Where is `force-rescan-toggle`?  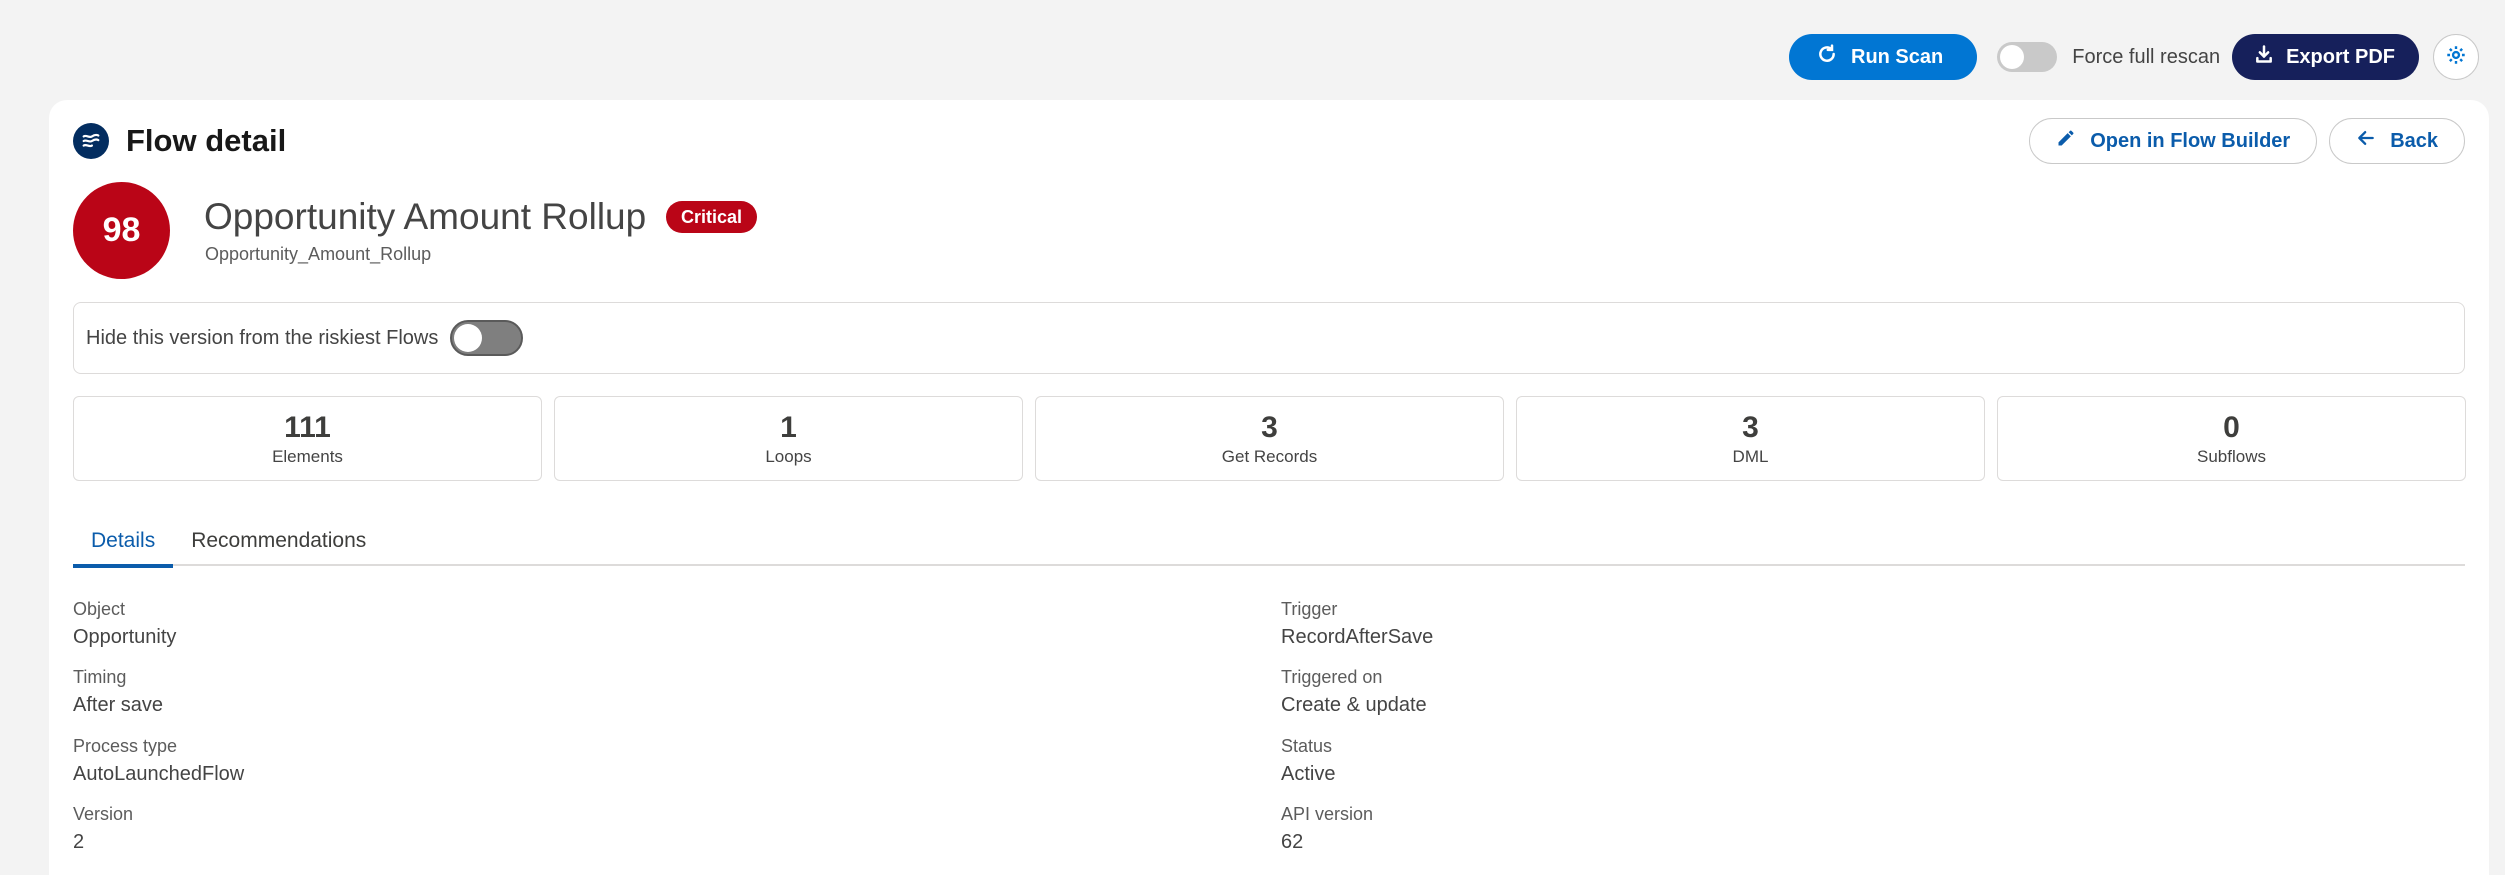 force-rescan-toggle is located at coordinates (2027, 57).